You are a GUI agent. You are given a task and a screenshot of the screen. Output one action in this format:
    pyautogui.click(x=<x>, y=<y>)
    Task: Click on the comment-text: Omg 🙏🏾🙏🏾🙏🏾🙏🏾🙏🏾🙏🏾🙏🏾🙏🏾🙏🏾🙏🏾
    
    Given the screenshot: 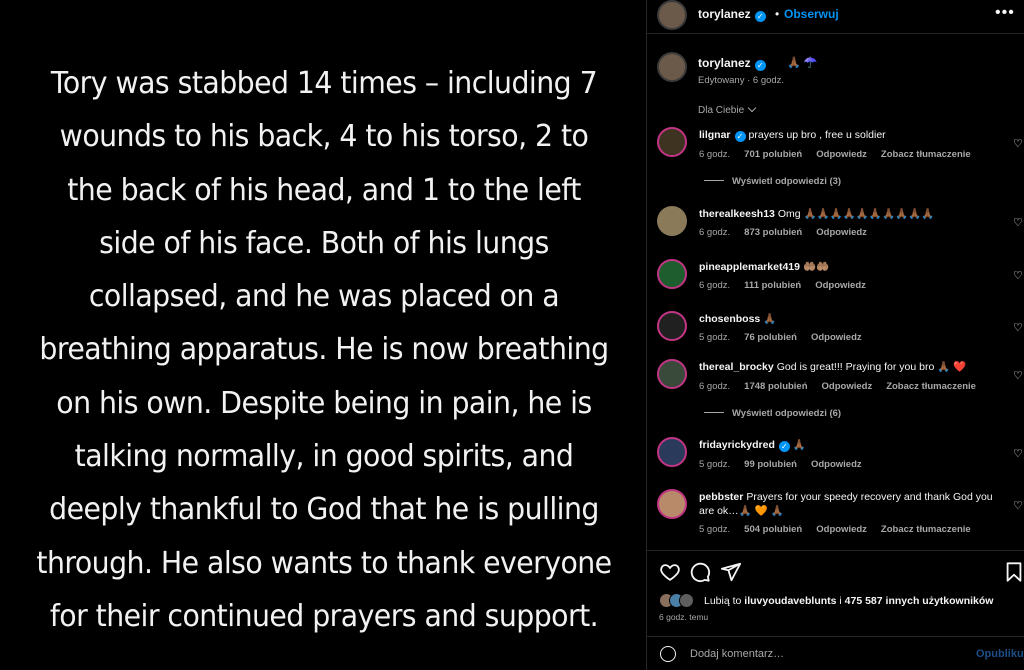 What is the action you would take?
    pyautogui.click(x=856, y=214)
    